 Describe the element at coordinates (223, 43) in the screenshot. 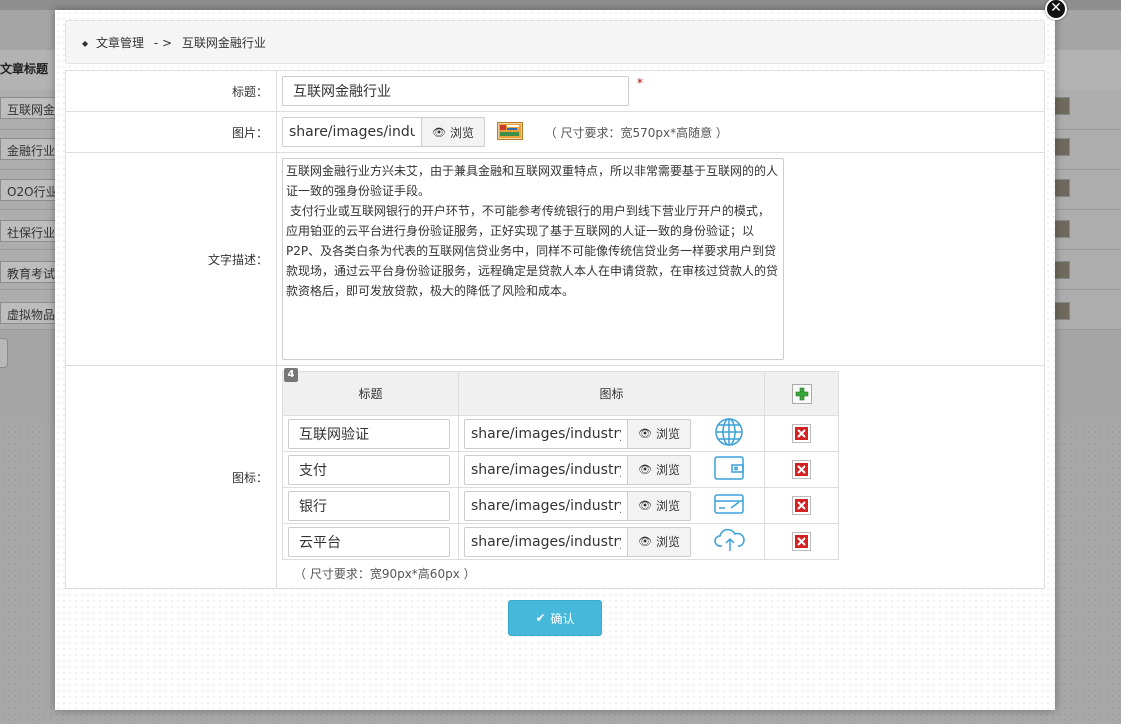

I see `breadcrumb-current: 互联网金融行业` at that location.